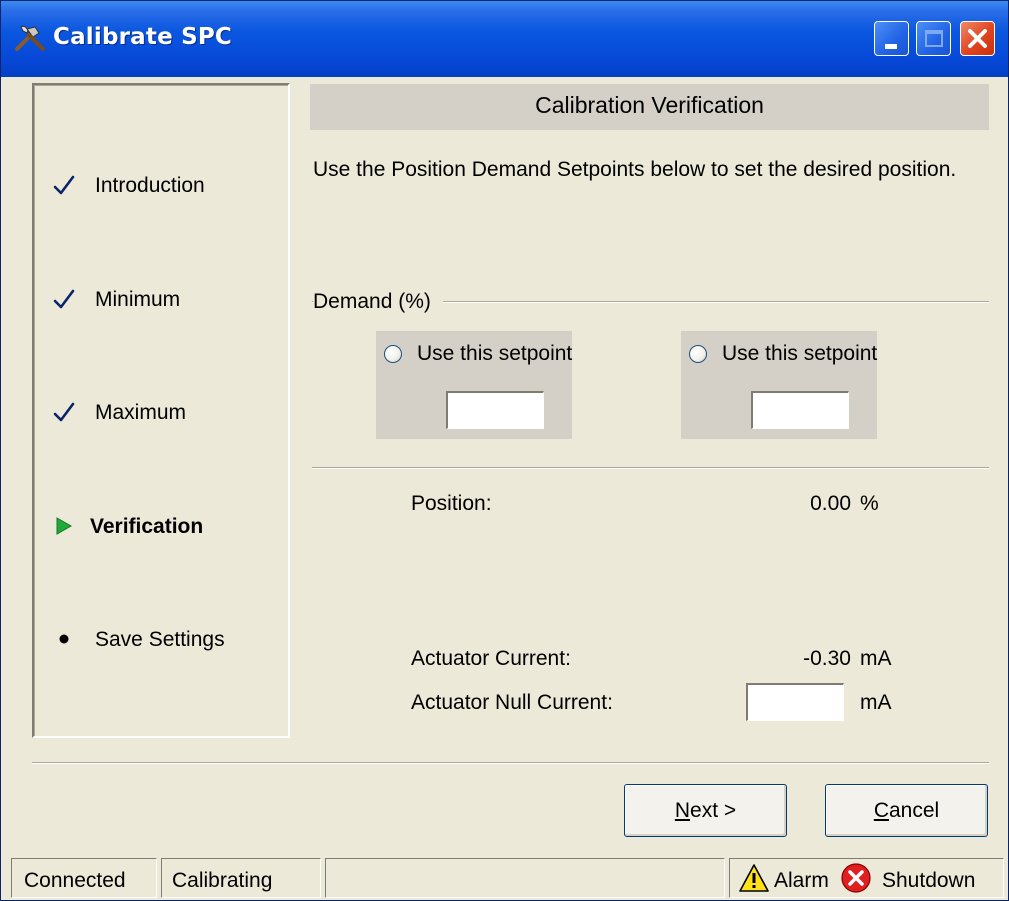 Image resolution: width=1009 pixels, height=901 pixels. What do you see at coordinates (474, 385) in the screenshot?
I see `setpoint-panel-1: Use this setpoint` at bounding box center [474, 385].